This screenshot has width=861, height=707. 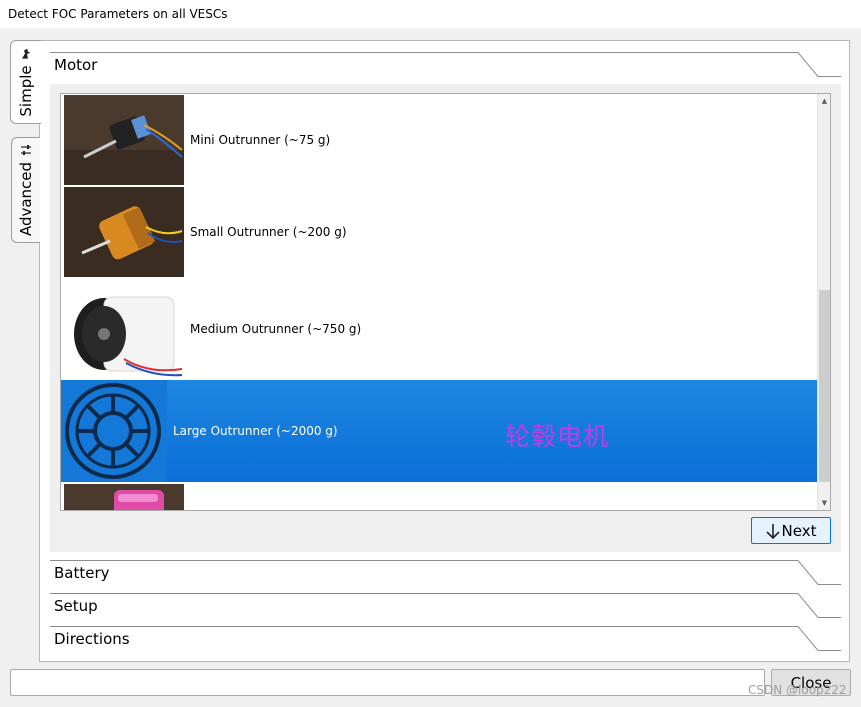 I want to click on window-title: Detect FOC Parameters on all VESCs, so click(x=118, y=14).